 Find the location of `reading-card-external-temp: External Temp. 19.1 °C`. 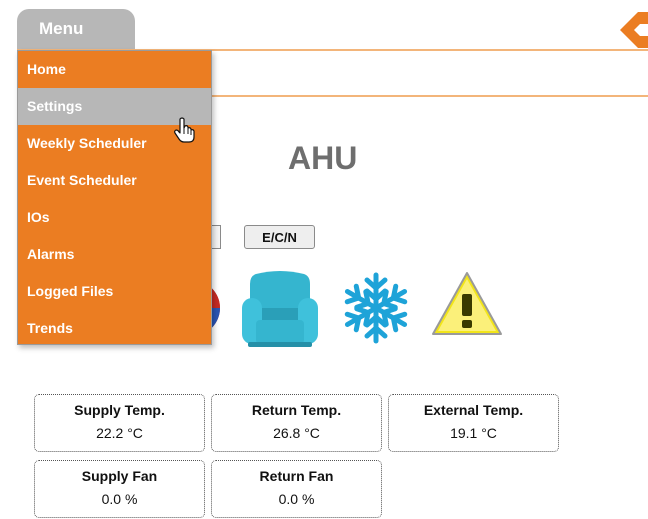

reading-card-external-temp: External Temp. 19.1 °C is located at coordinates (473, 423).